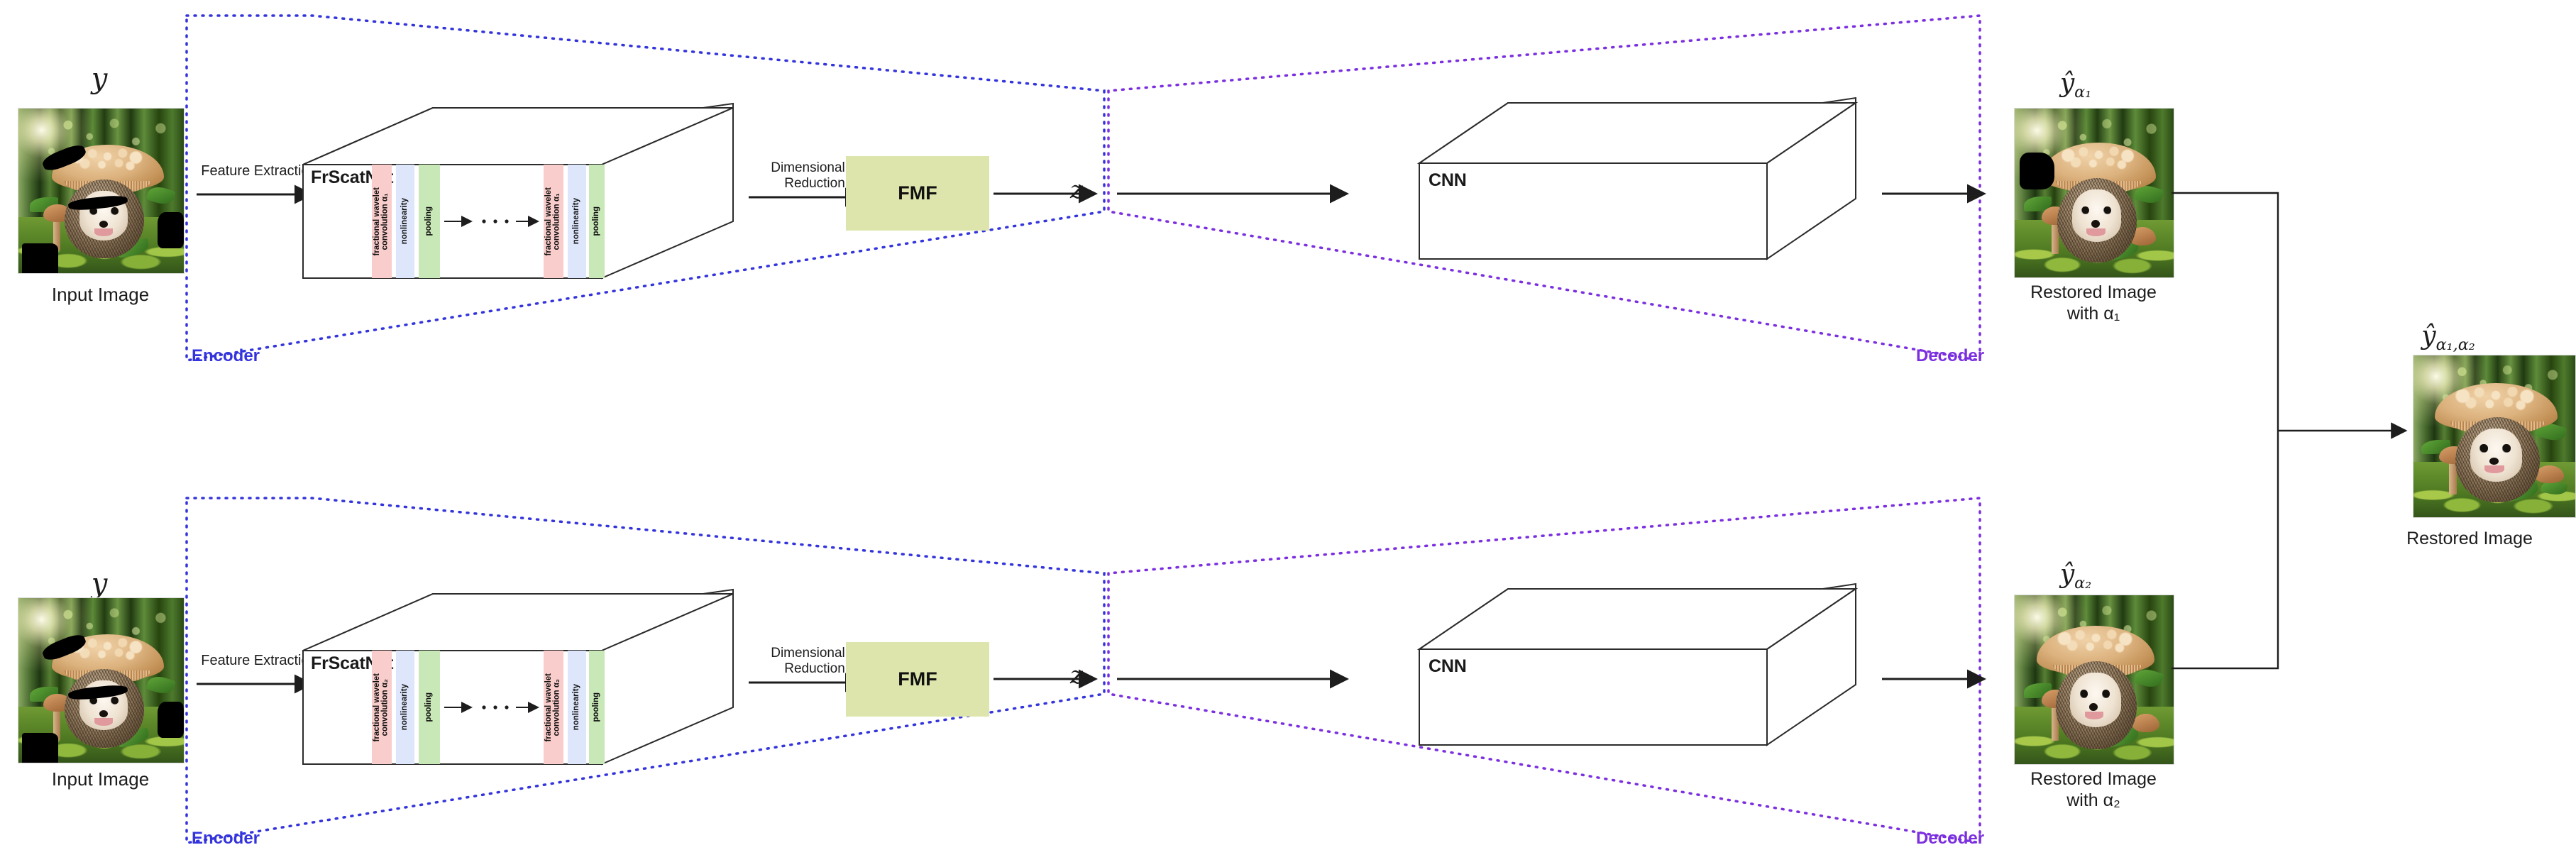 The height and width of the screenshot is (867, 2576). I want to click on input-image-top, so click(101, 191).